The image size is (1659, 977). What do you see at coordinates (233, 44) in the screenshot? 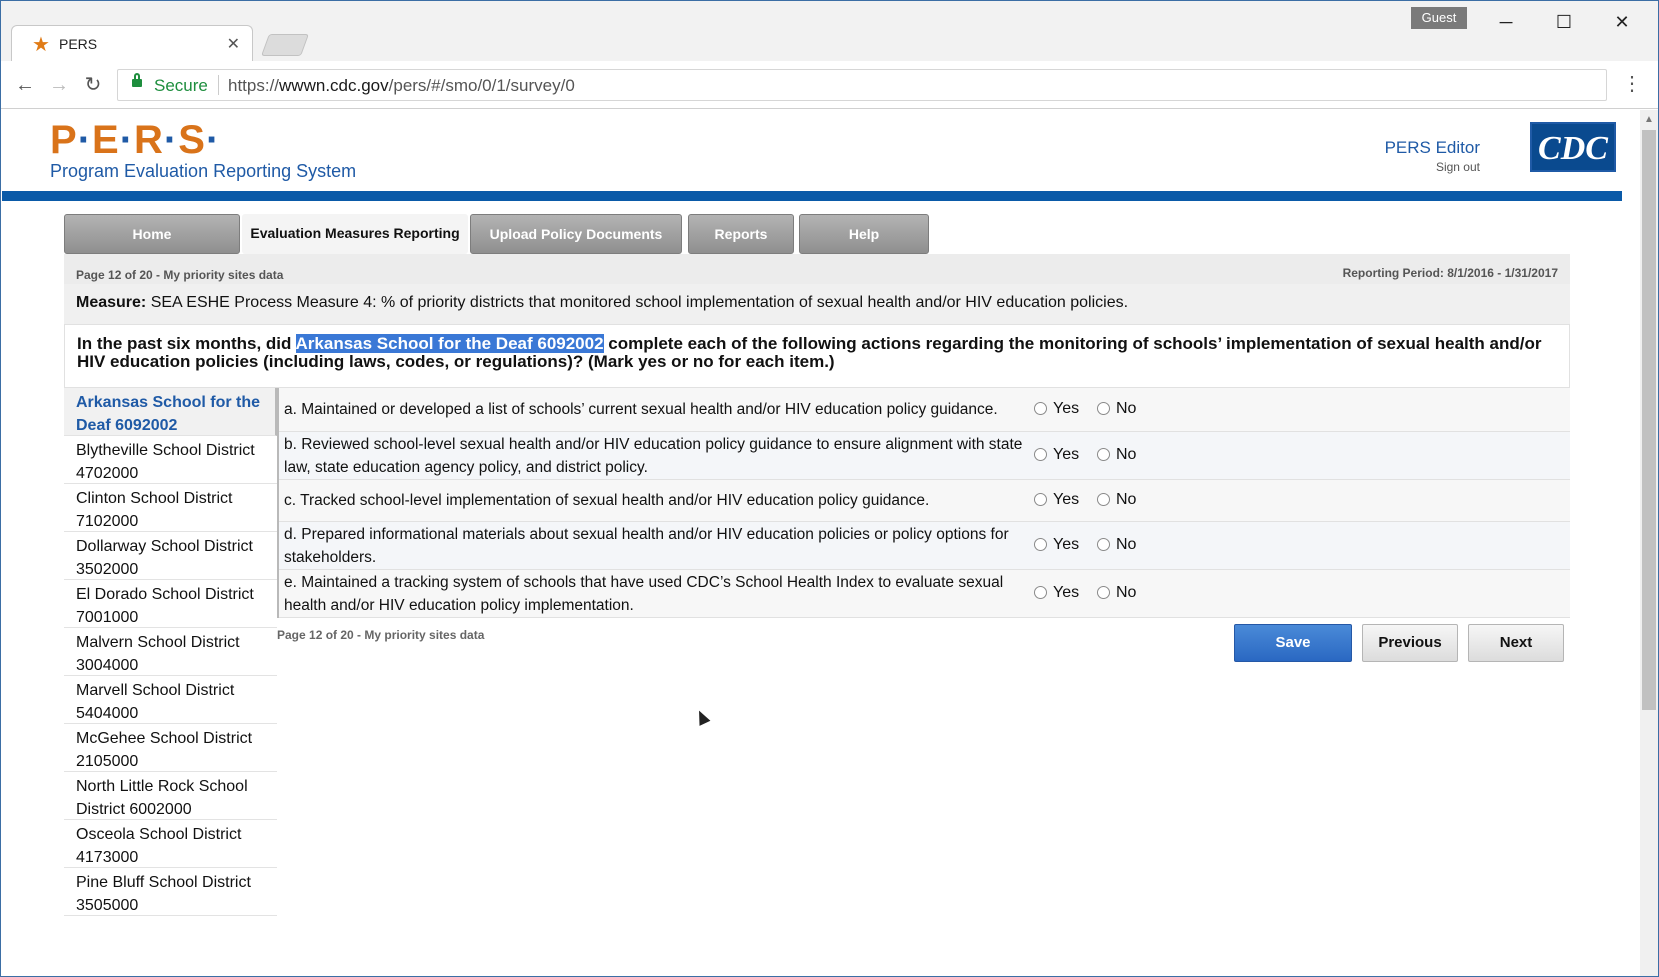
I see `tab-close-icon: ✕` at bounding box center [233, 44].